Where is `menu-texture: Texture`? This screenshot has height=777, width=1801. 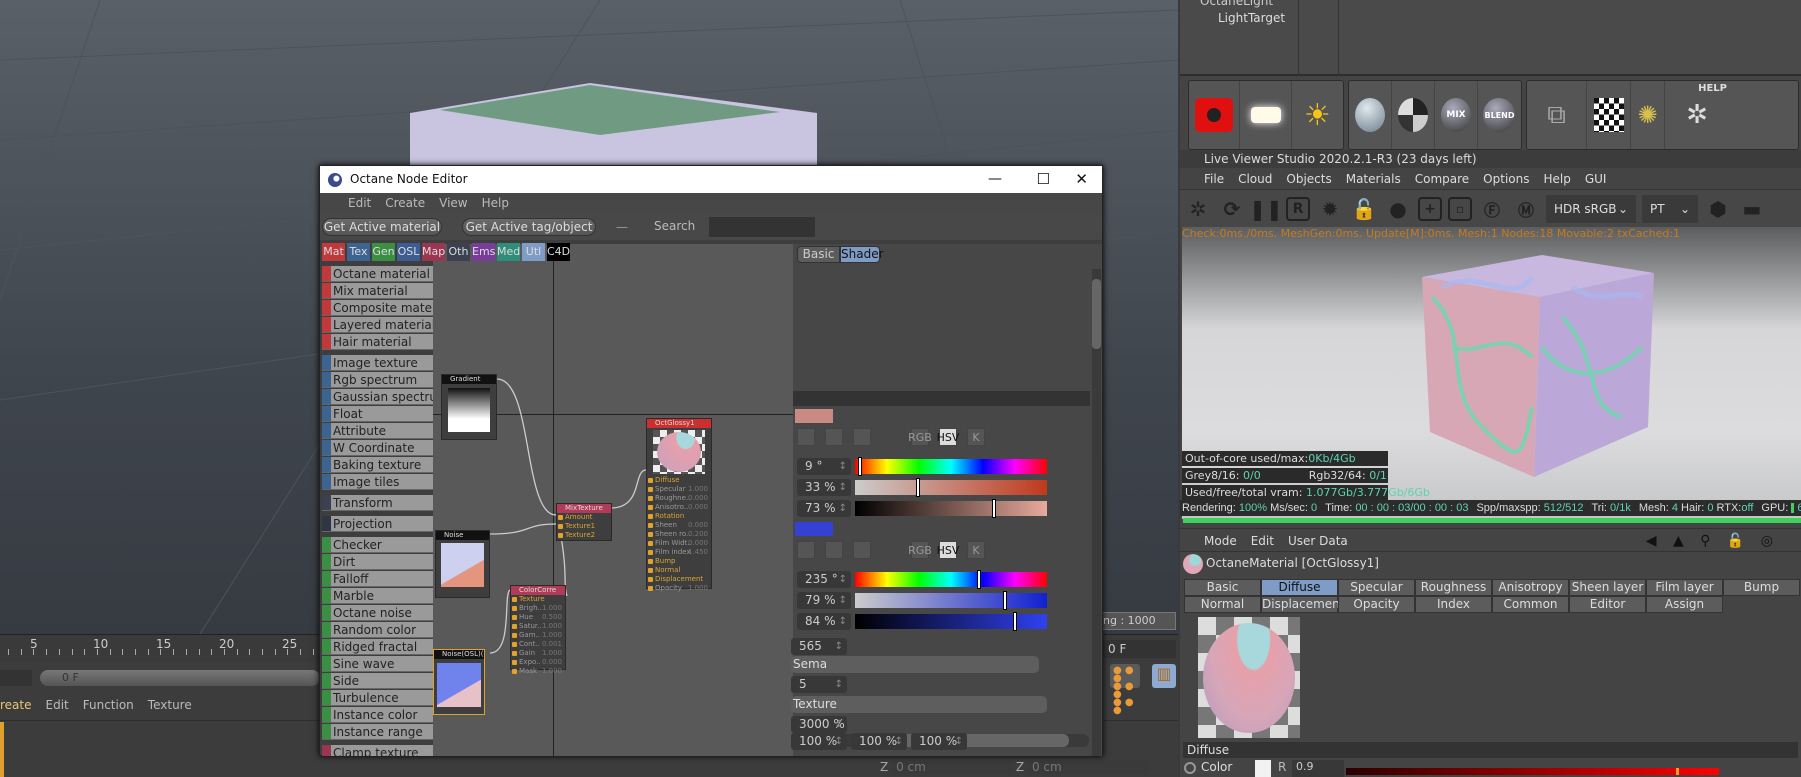
menu-texture: Texture is located at coordinates (170, 705).